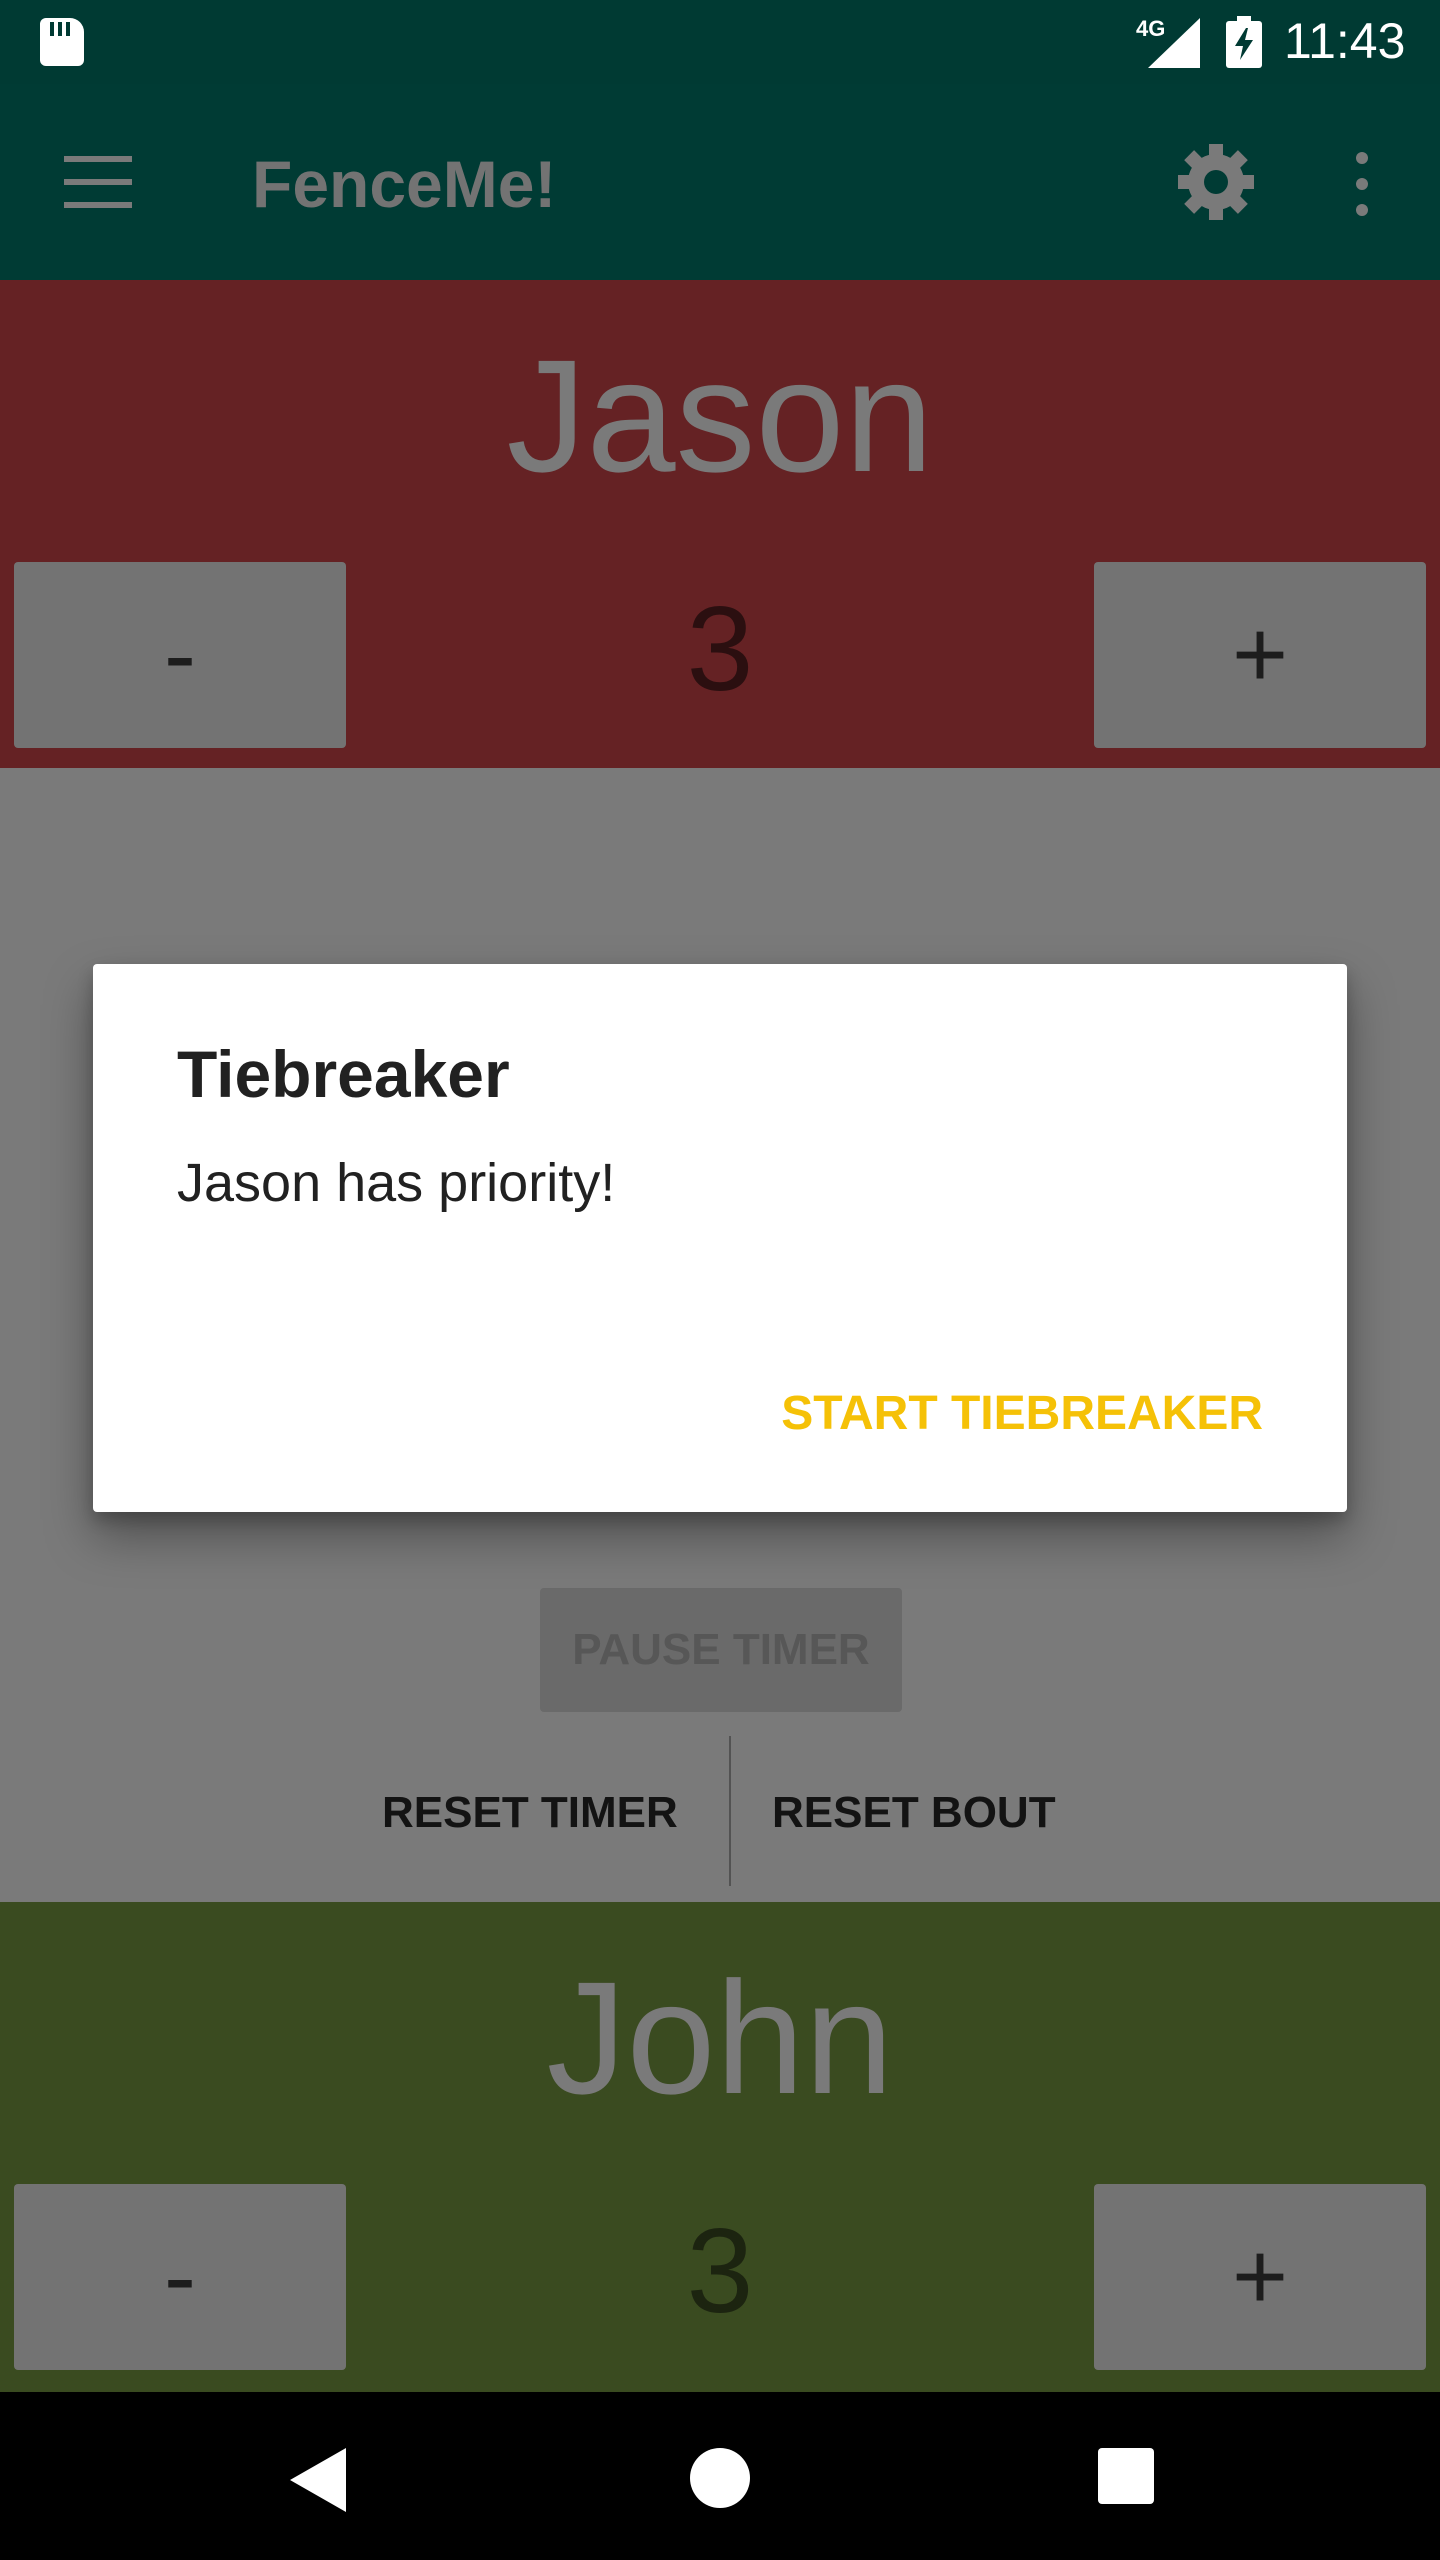 Image resolution: width=1440 pixels, height=2560 pixels. What do you see at coordinates (404, 184) in the screenshot?
I see `app-title: FenceMe!` at bounding box center [404, 184].